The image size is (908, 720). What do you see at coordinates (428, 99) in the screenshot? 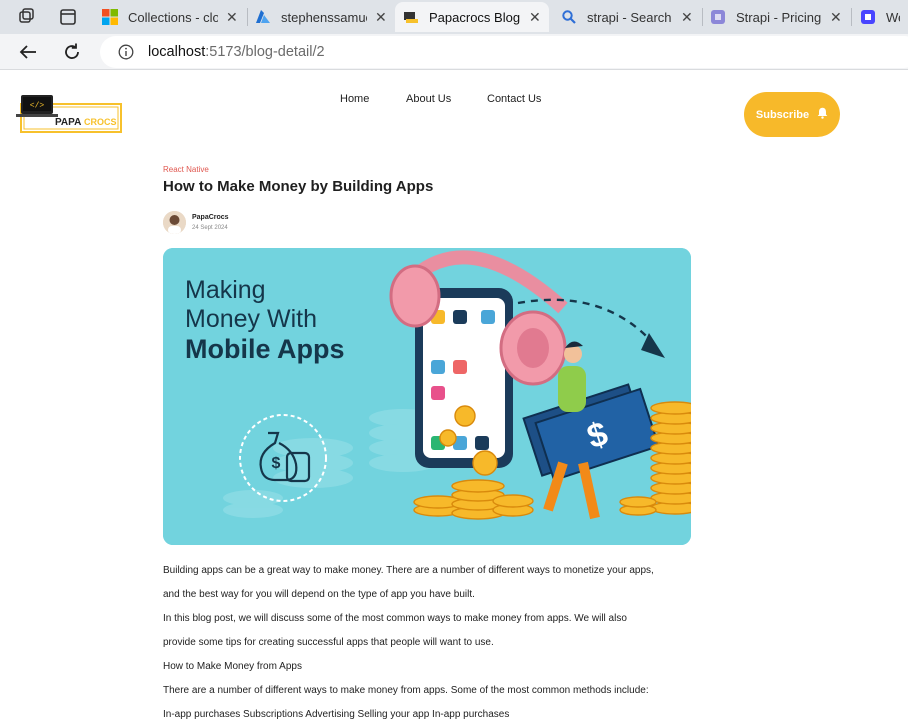
I see `nav-about-us: About Us` at bounding box center [428, 99].